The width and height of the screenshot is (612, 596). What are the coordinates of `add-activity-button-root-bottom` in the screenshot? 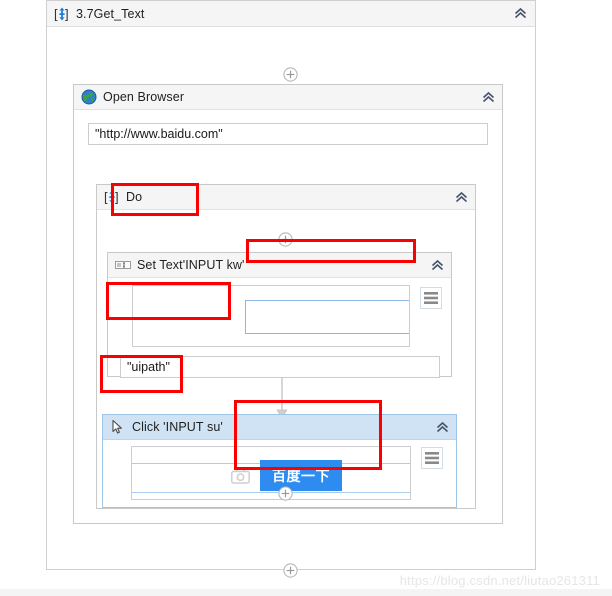 It's located at (290, 570).